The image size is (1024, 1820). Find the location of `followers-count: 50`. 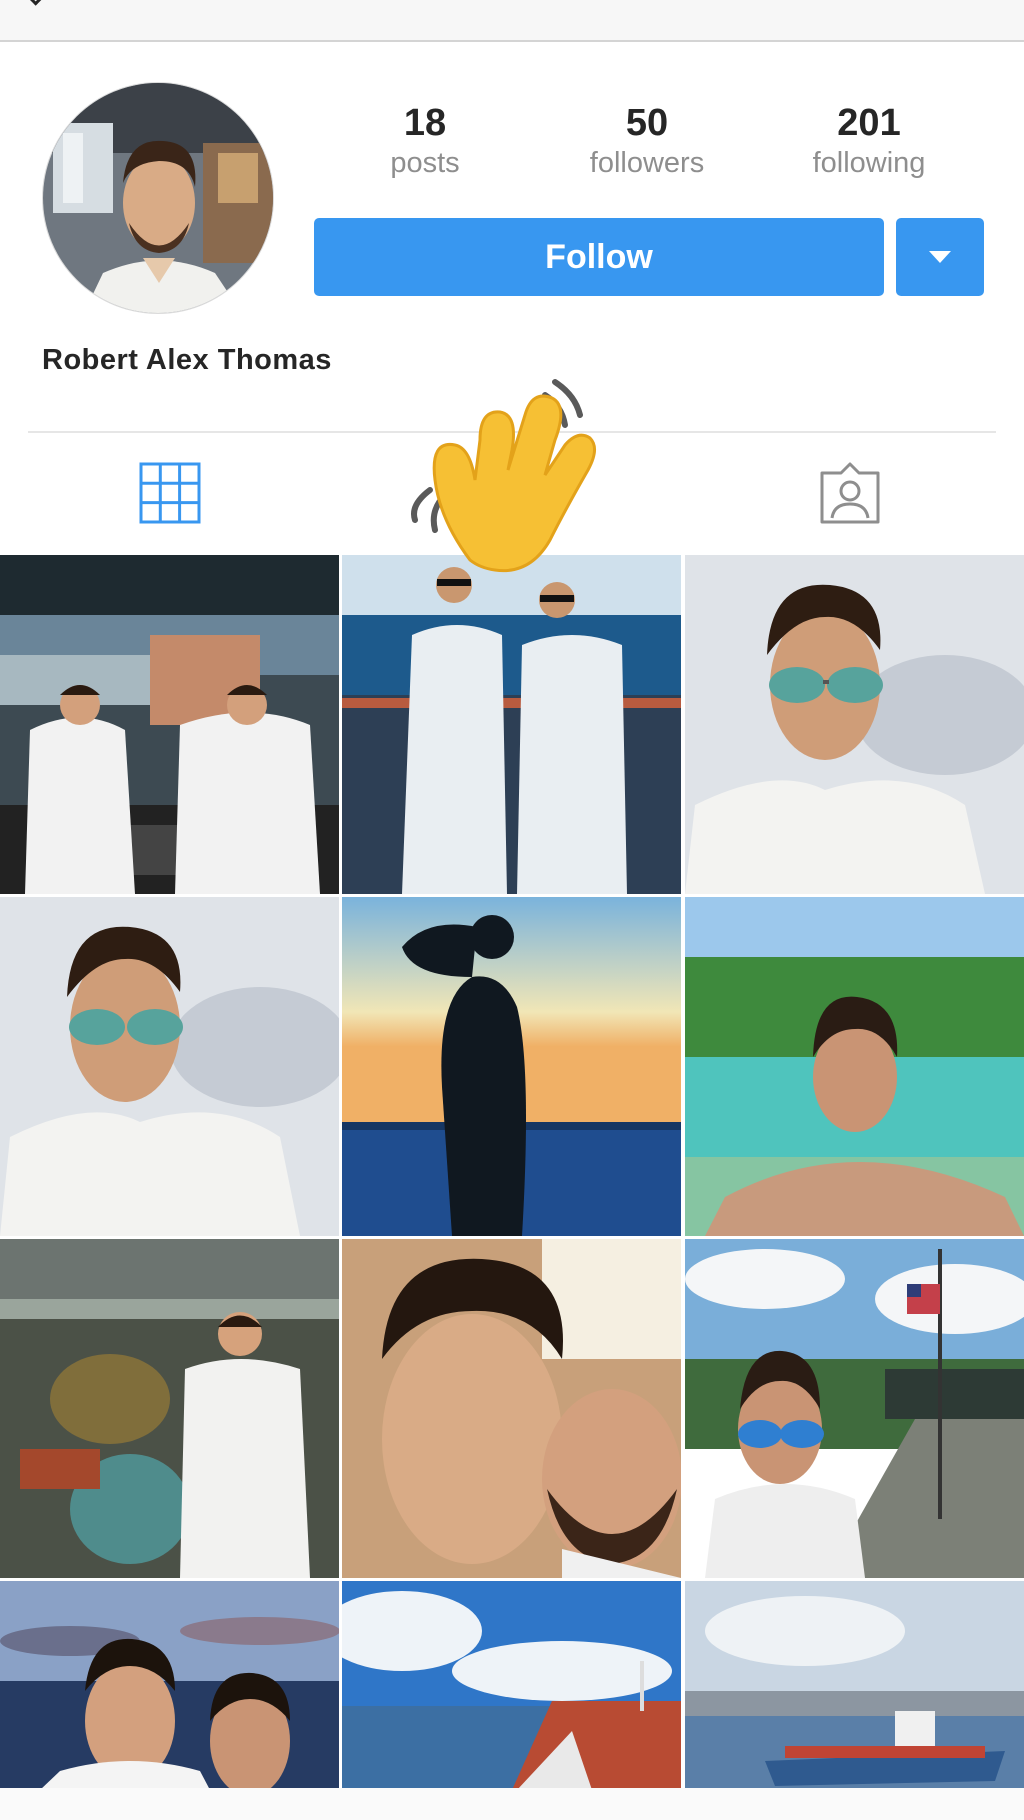

followers-count: 50 is located at coordinates (647, 123).